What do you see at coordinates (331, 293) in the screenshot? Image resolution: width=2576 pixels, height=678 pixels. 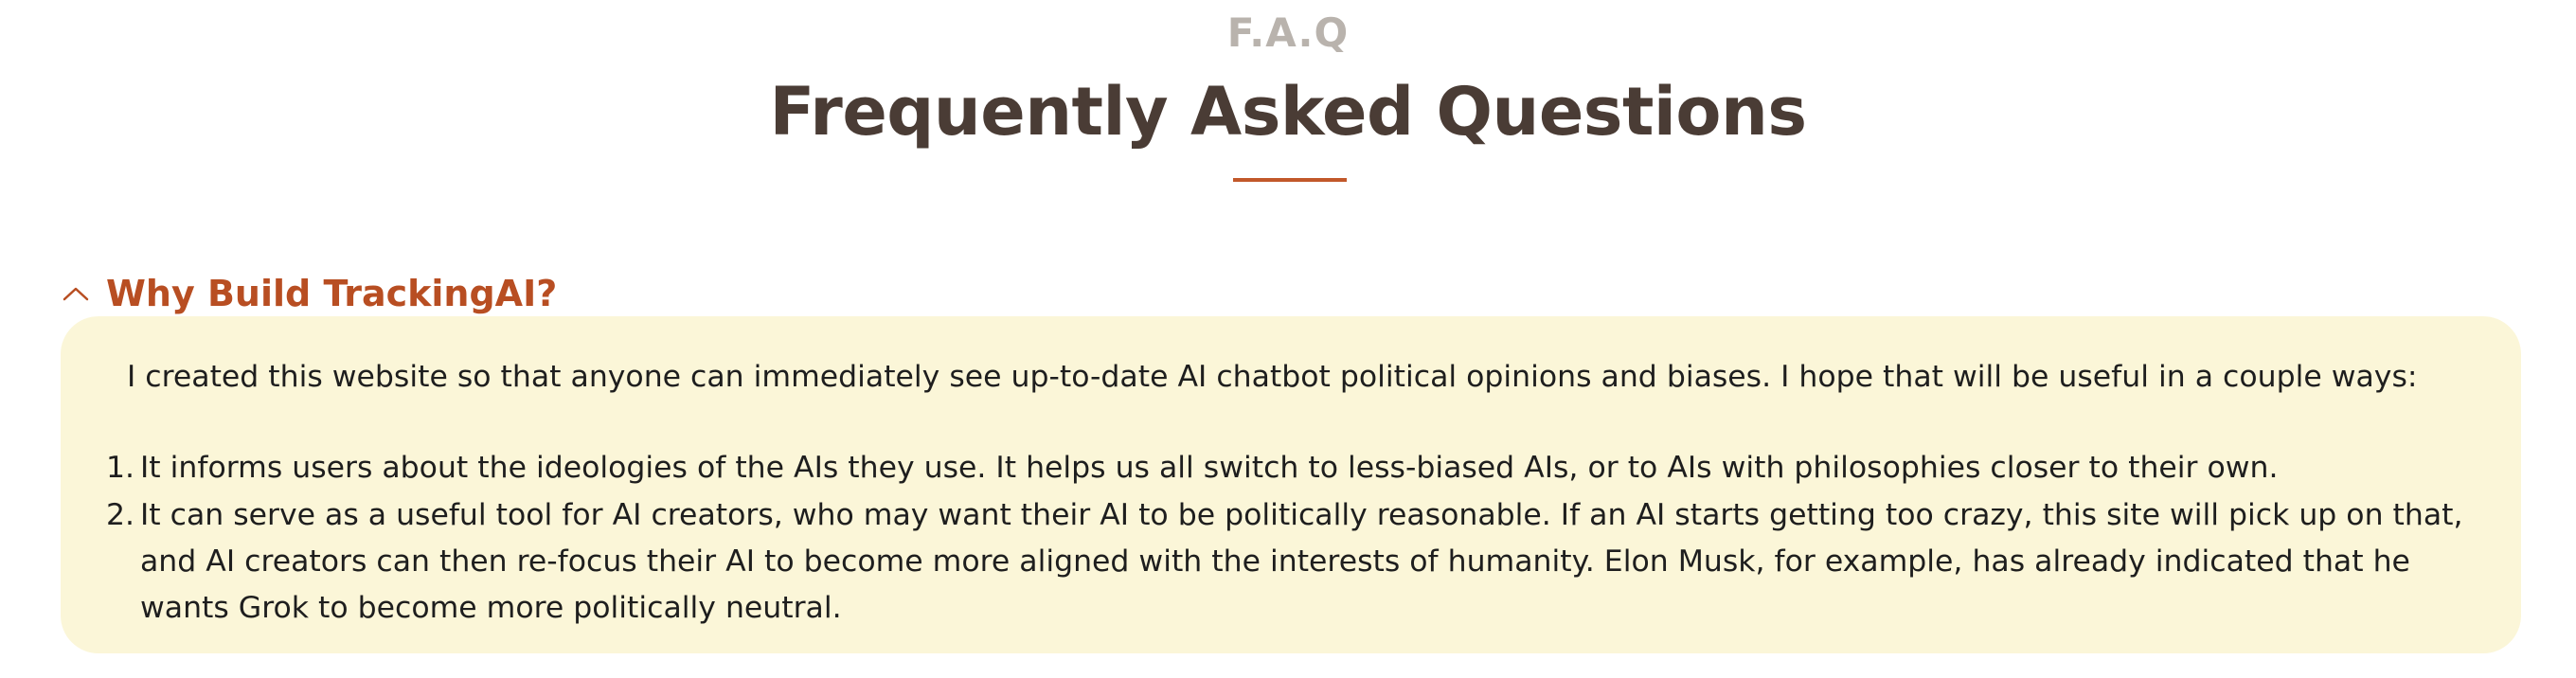 I see `faq-question: Why Build TrackingAI?` at bounding box center [331, 293].